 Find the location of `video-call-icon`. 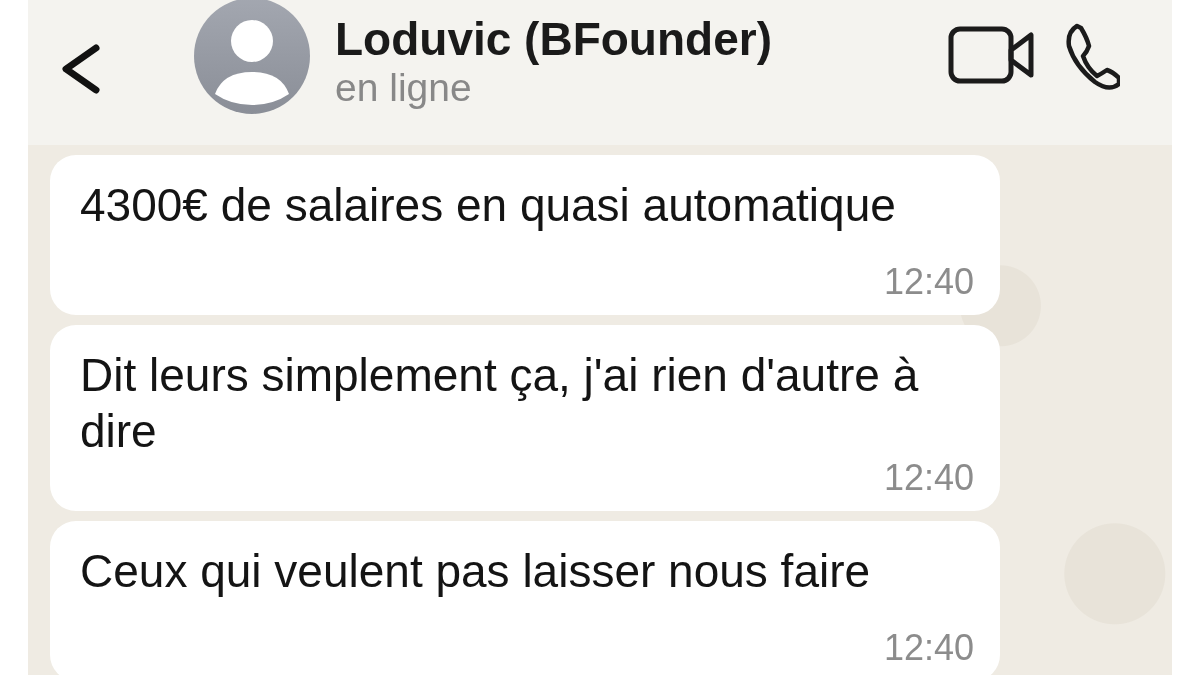

video-call-icon is located at coordinates (992, 55).